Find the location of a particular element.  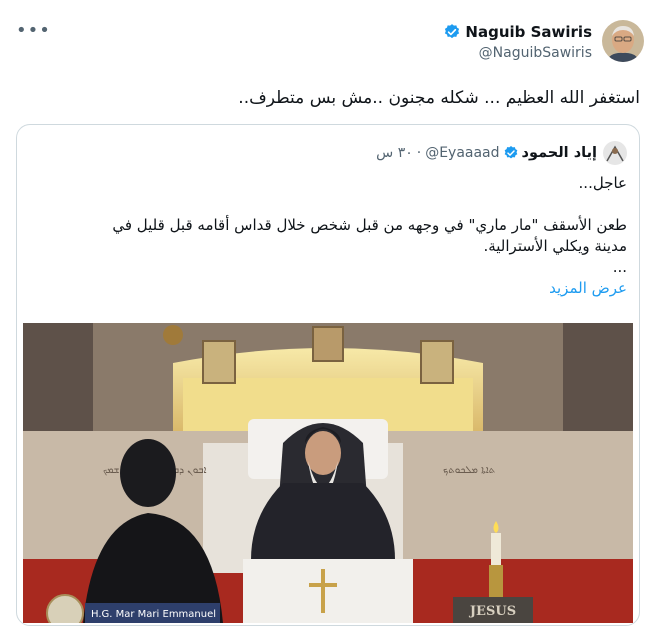

author-names: Naguib Sawiris @NaguibSawiris is located at coordinates (517, 40).